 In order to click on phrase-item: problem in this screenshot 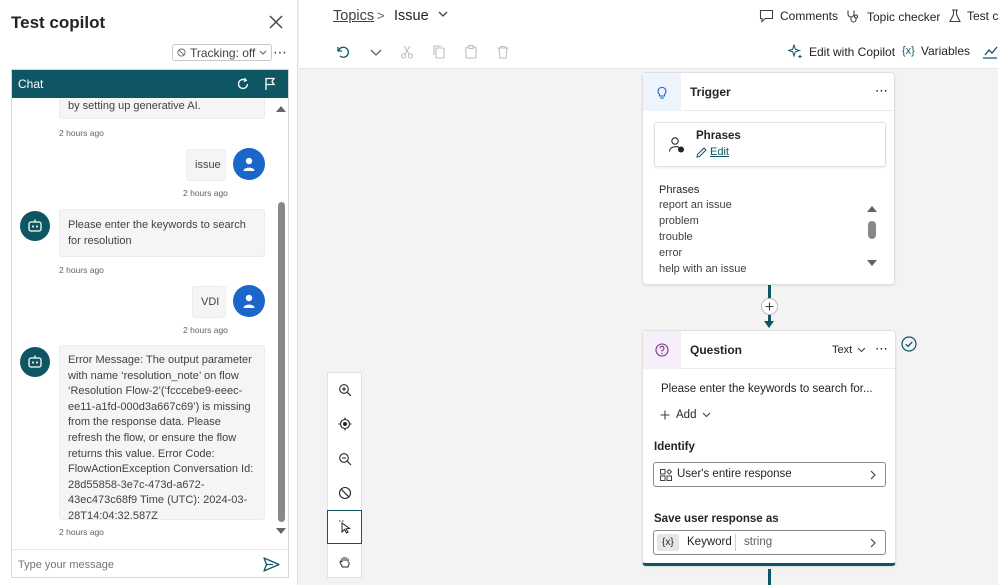, I will do `click(679, 221)`.